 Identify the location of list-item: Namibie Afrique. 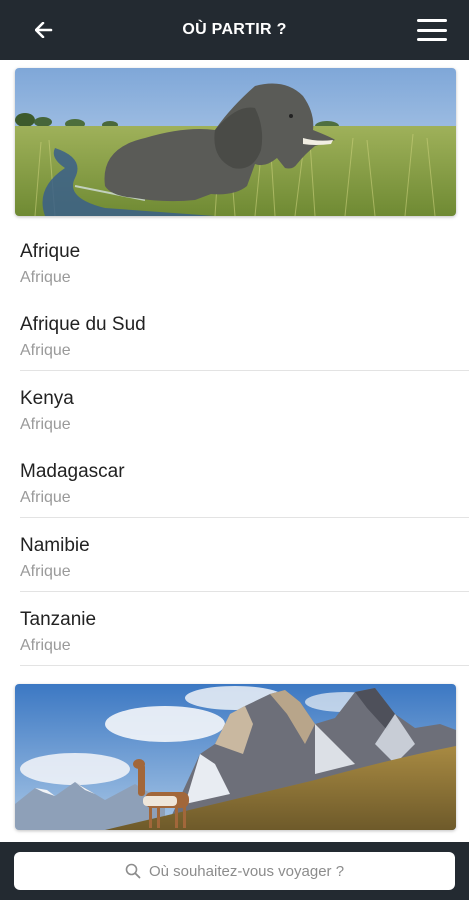
(244, 555).